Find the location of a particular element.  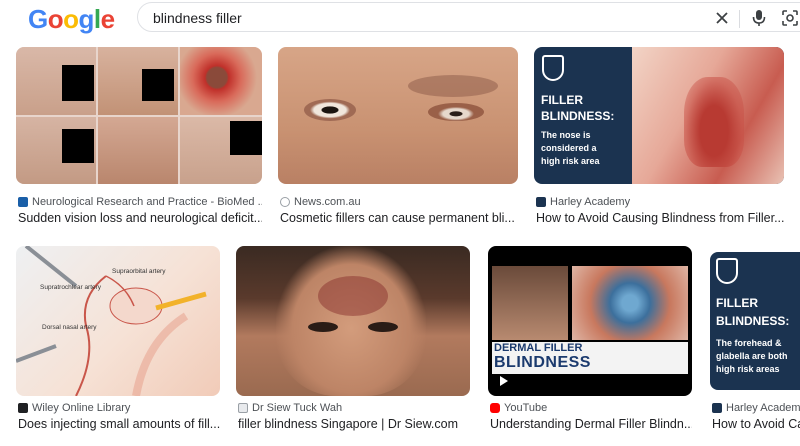

youtube-icon is located at coordinates (495, 408).